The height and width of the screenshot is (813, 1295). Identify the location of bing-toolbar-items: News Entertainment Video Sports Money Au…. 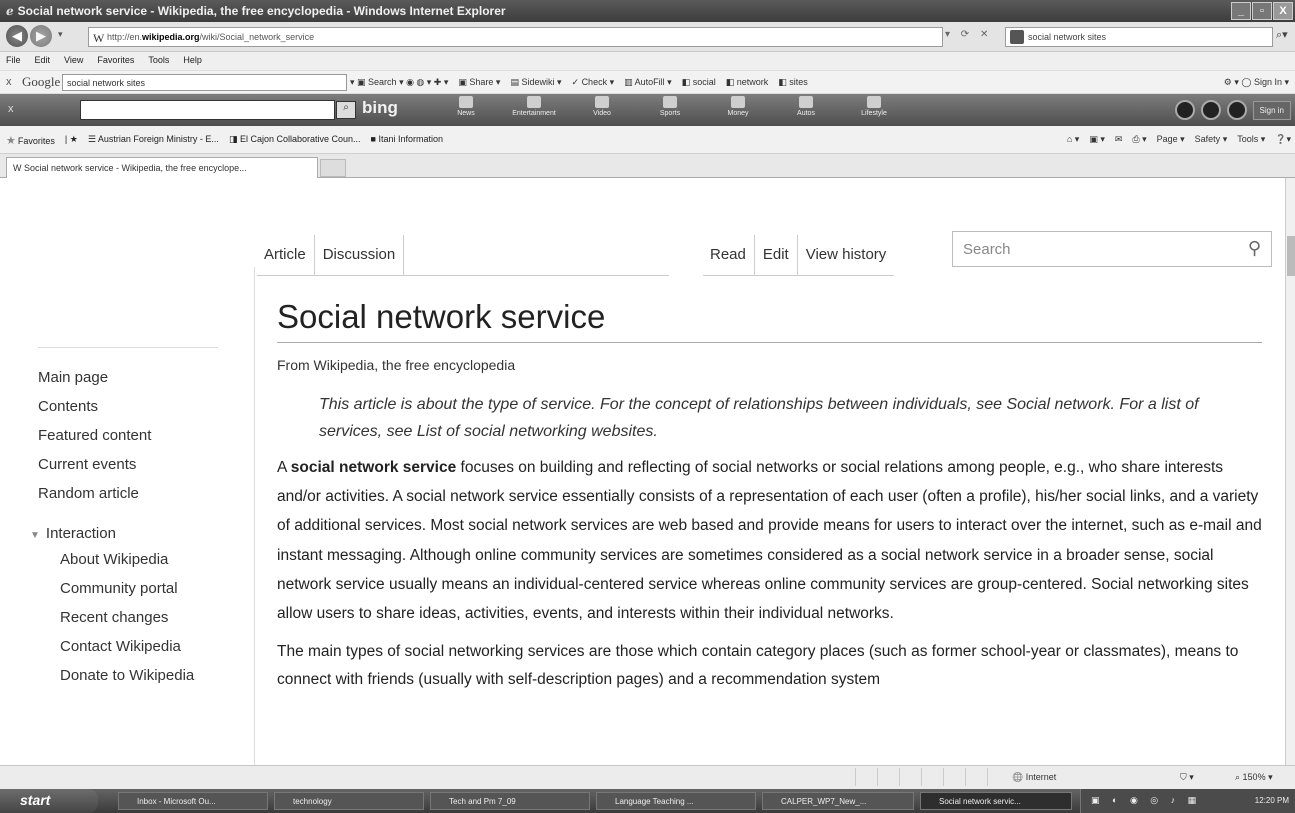
(670, 106).